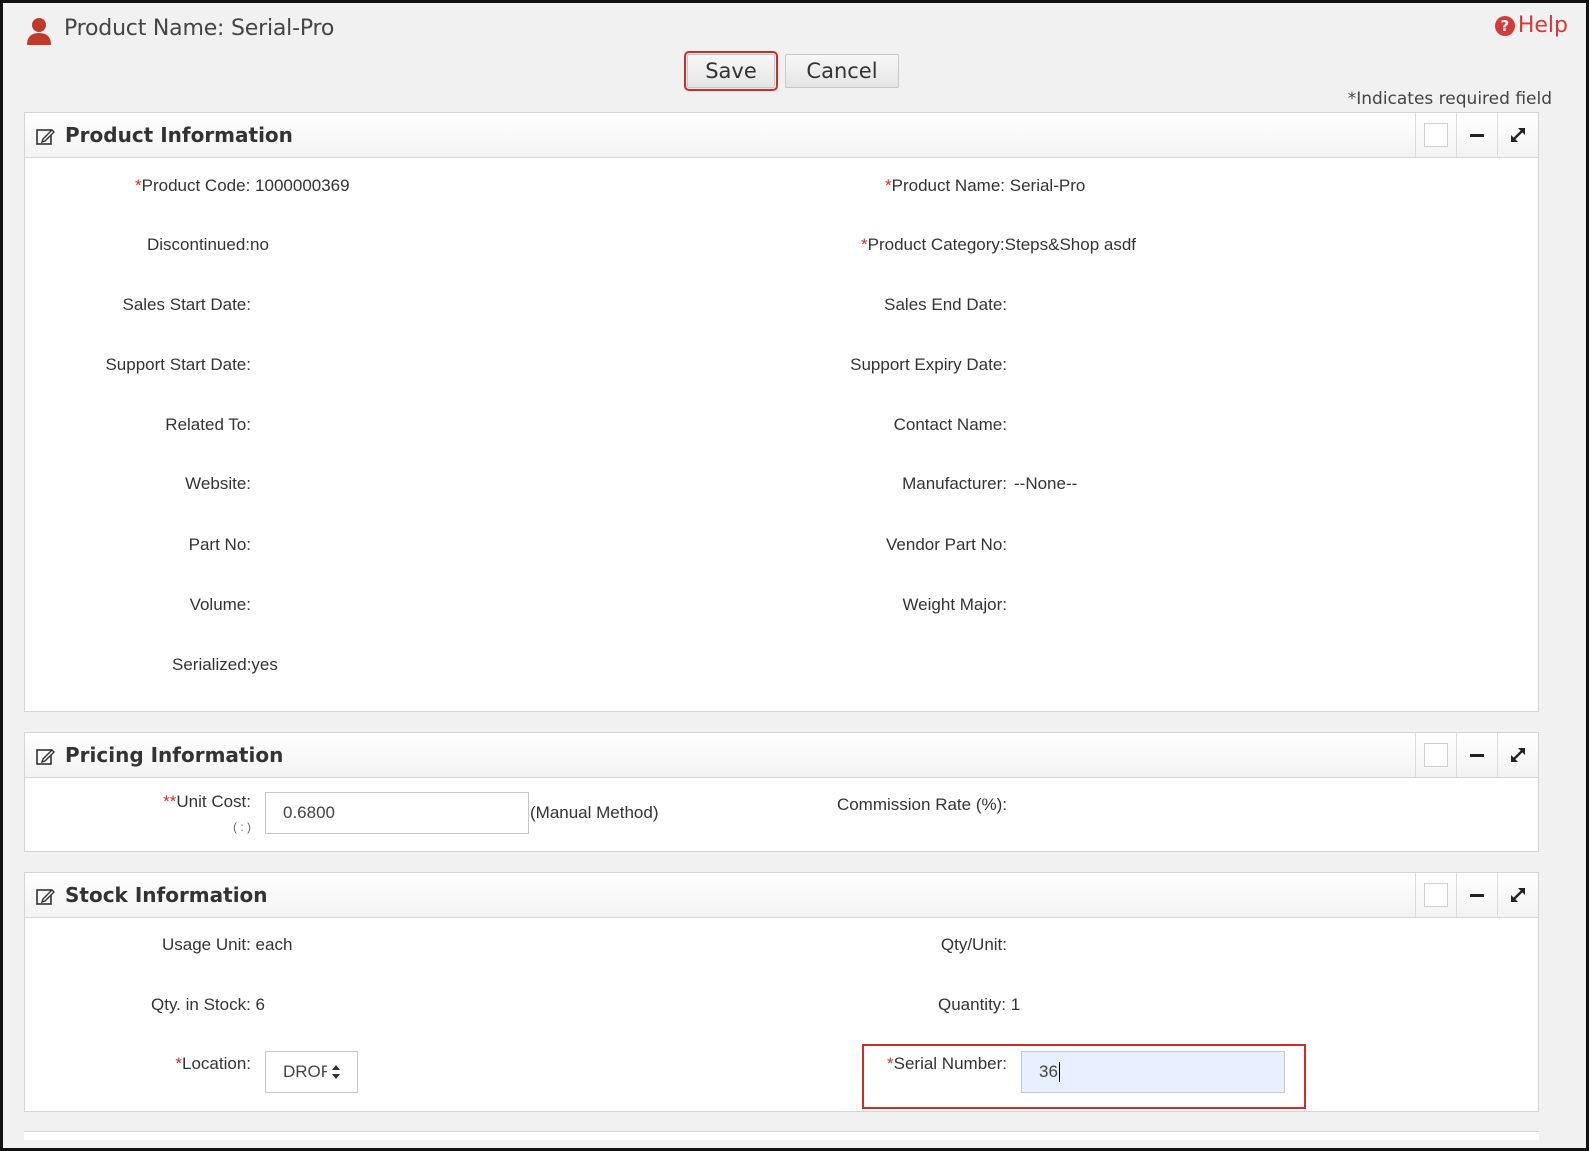  What do you see at coordinates (781, 755) in the screenshot?
I see `panel-header: Pricing Information` at bounding box center [781, 755].